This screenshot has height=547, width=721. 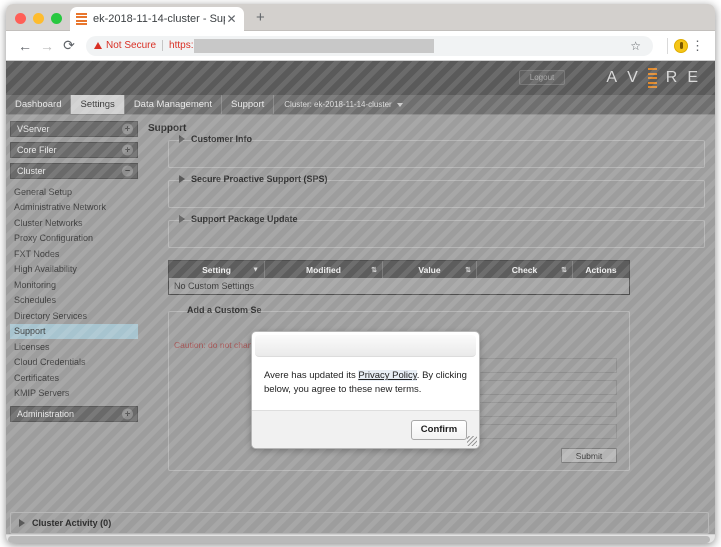 I want to click on omnibox-divider, so click(x=163, y=45).